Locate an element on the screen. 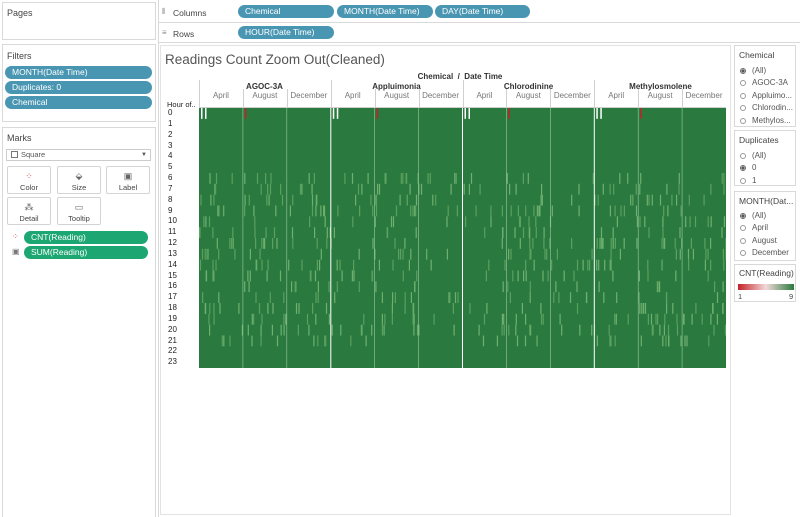  legend-max-label: 9 is located at coordinates (791, 296).